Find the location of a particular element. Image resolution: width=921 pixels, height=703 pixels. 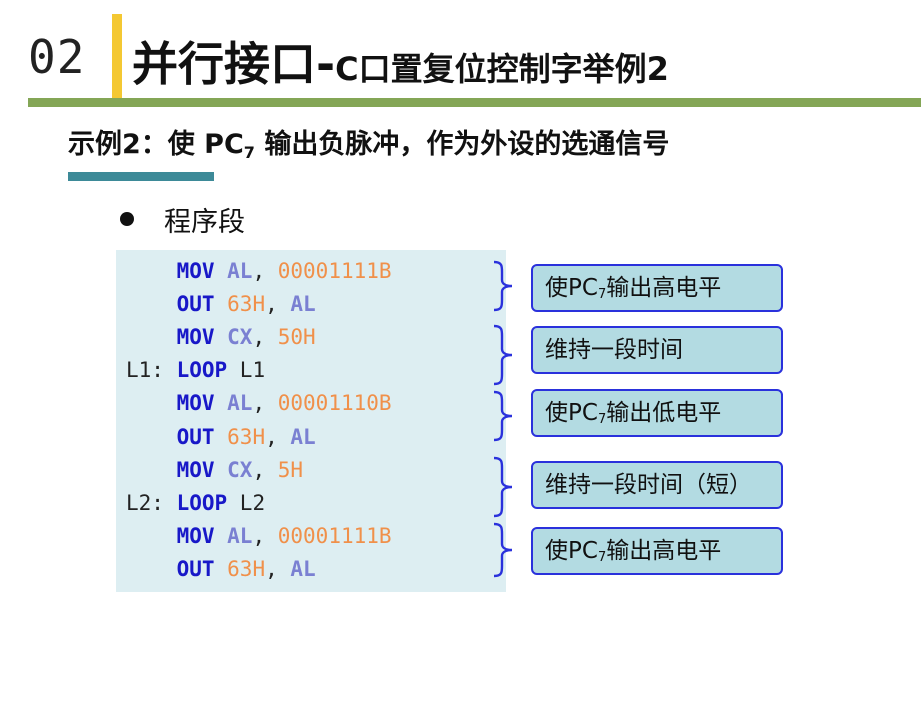

title-main: 并行接口- is located at coordinates (234, 64).